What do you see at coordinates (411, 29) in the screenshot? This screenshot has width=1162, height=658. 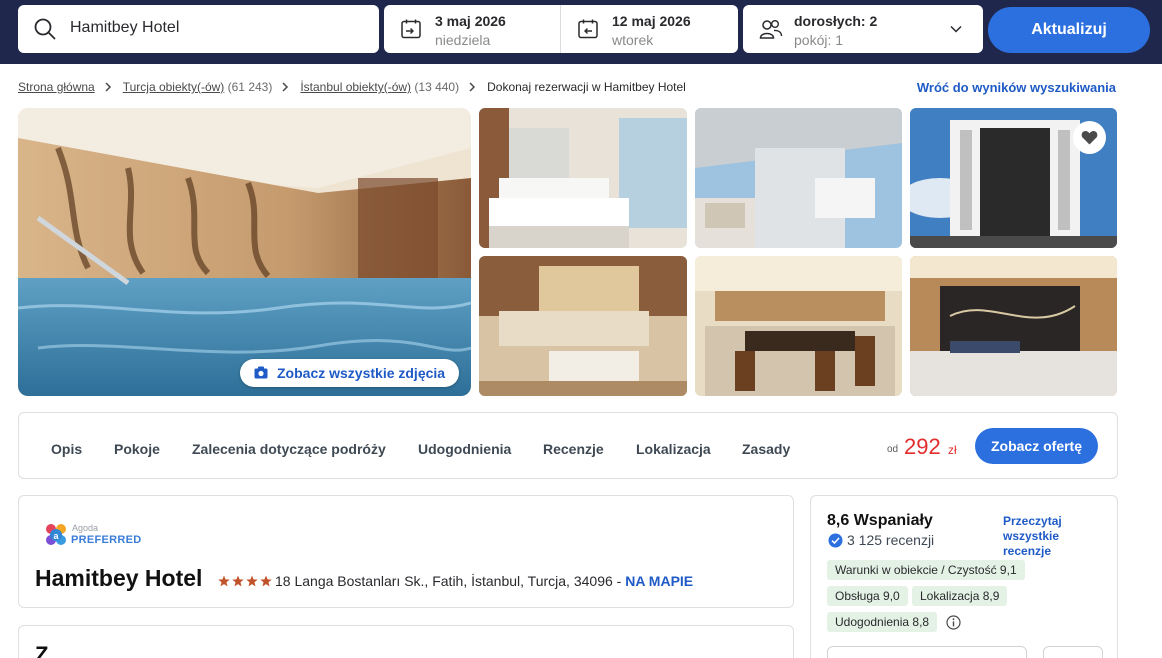 I see `checkin-calendar-icon` at bounding box center [411, 29].